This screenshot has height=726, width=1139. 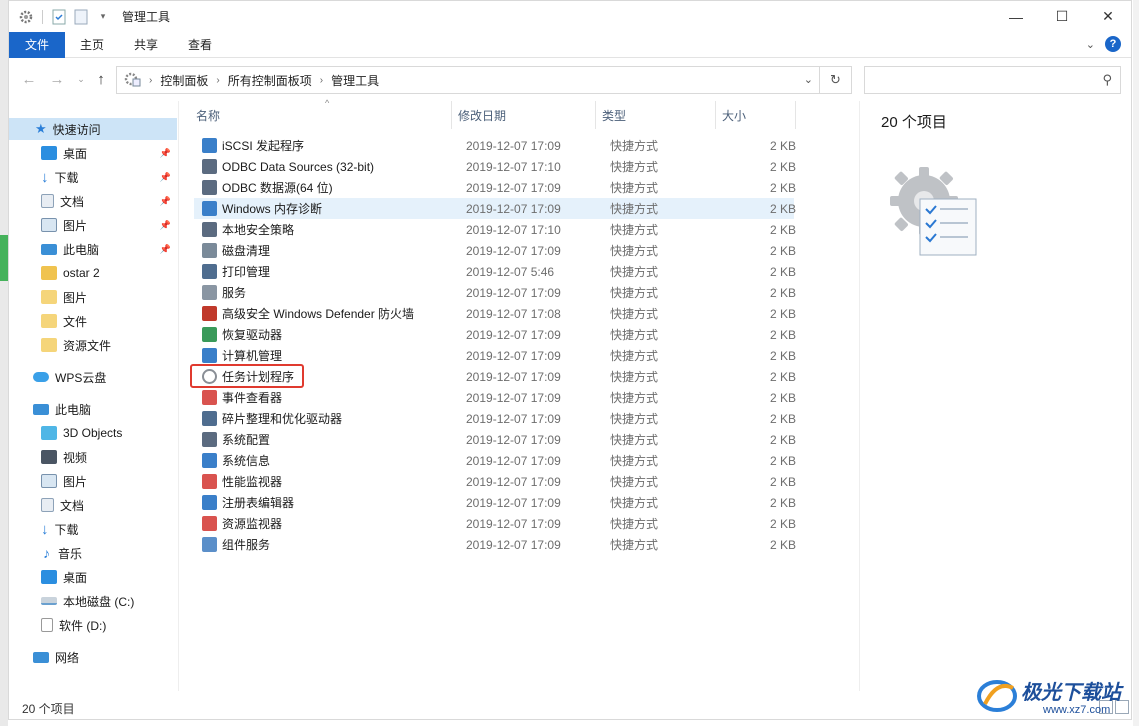 I want to click on nav-wps-cloud: WPS云盘, so click(x=93, y=377).